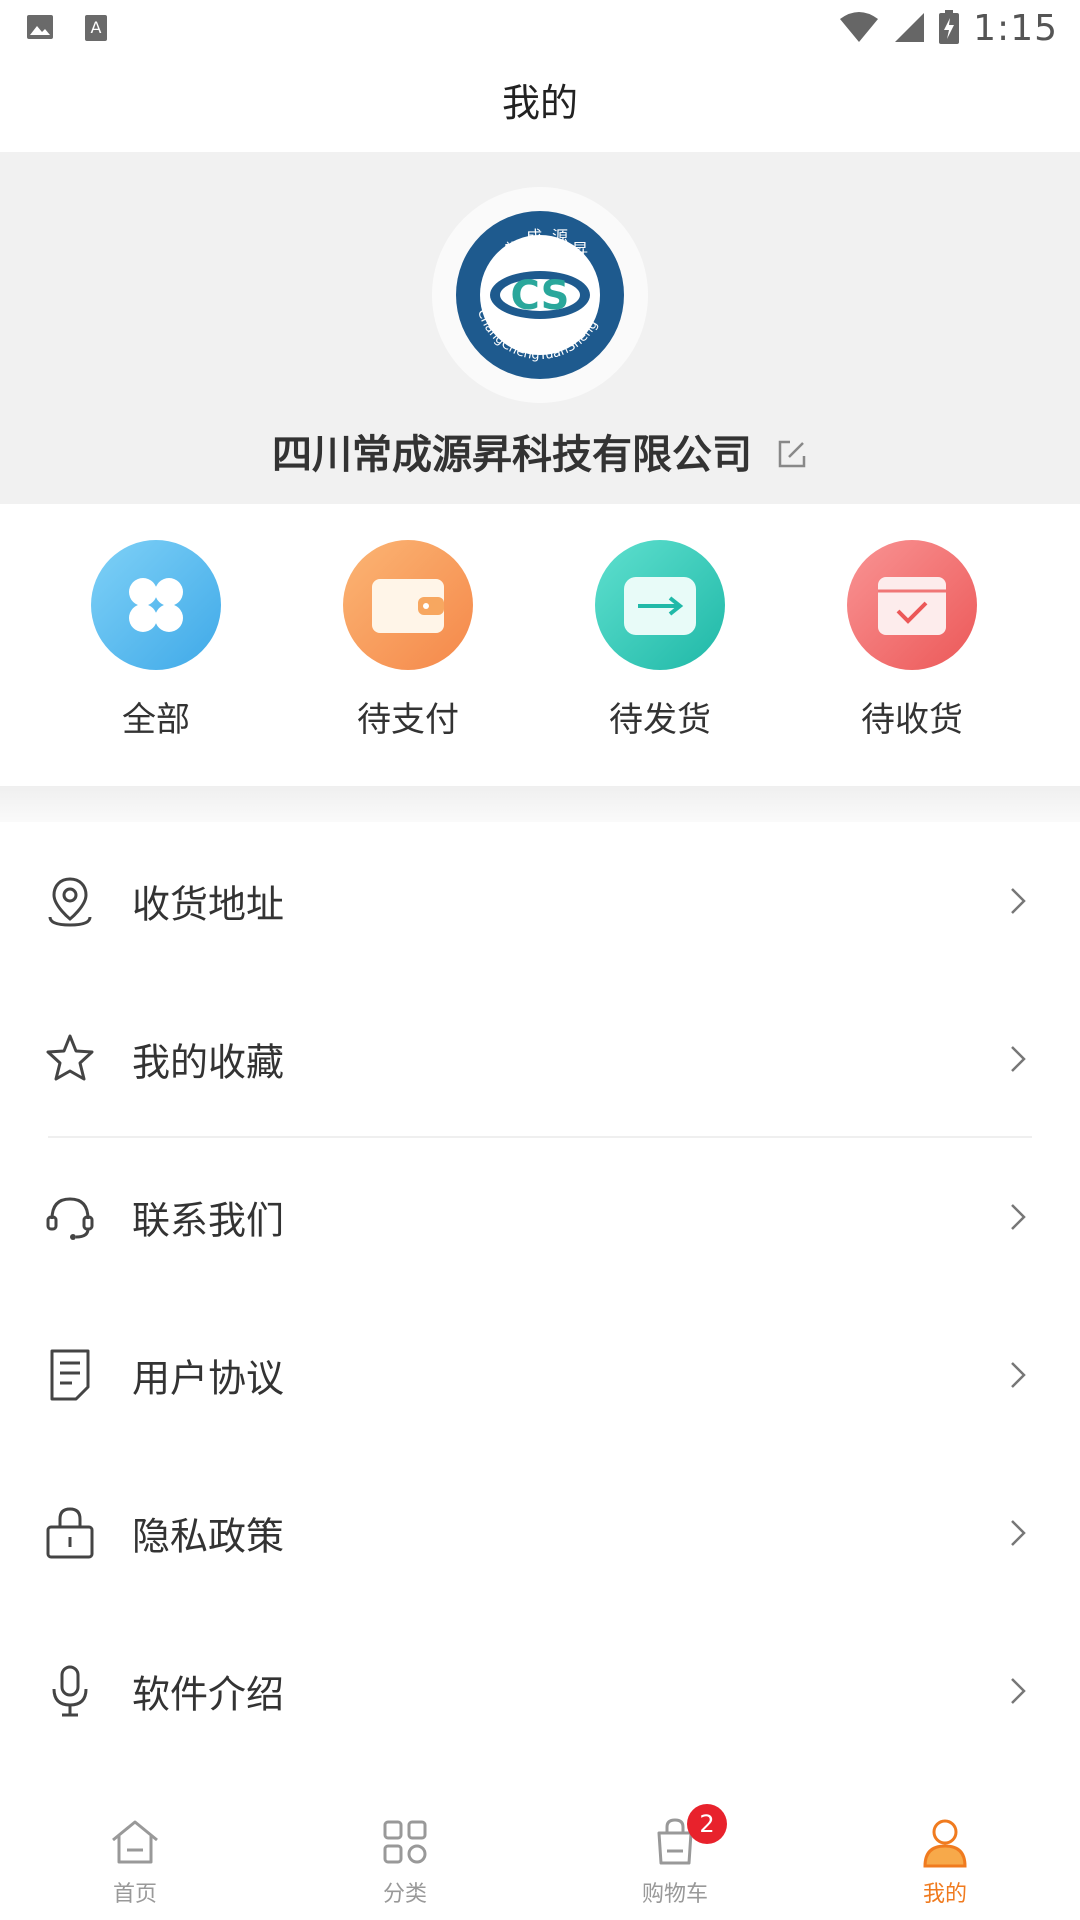  I want to click on avatar: 常 成 源 昇 ChangChengYuanSheng CS, so click(540, 295).